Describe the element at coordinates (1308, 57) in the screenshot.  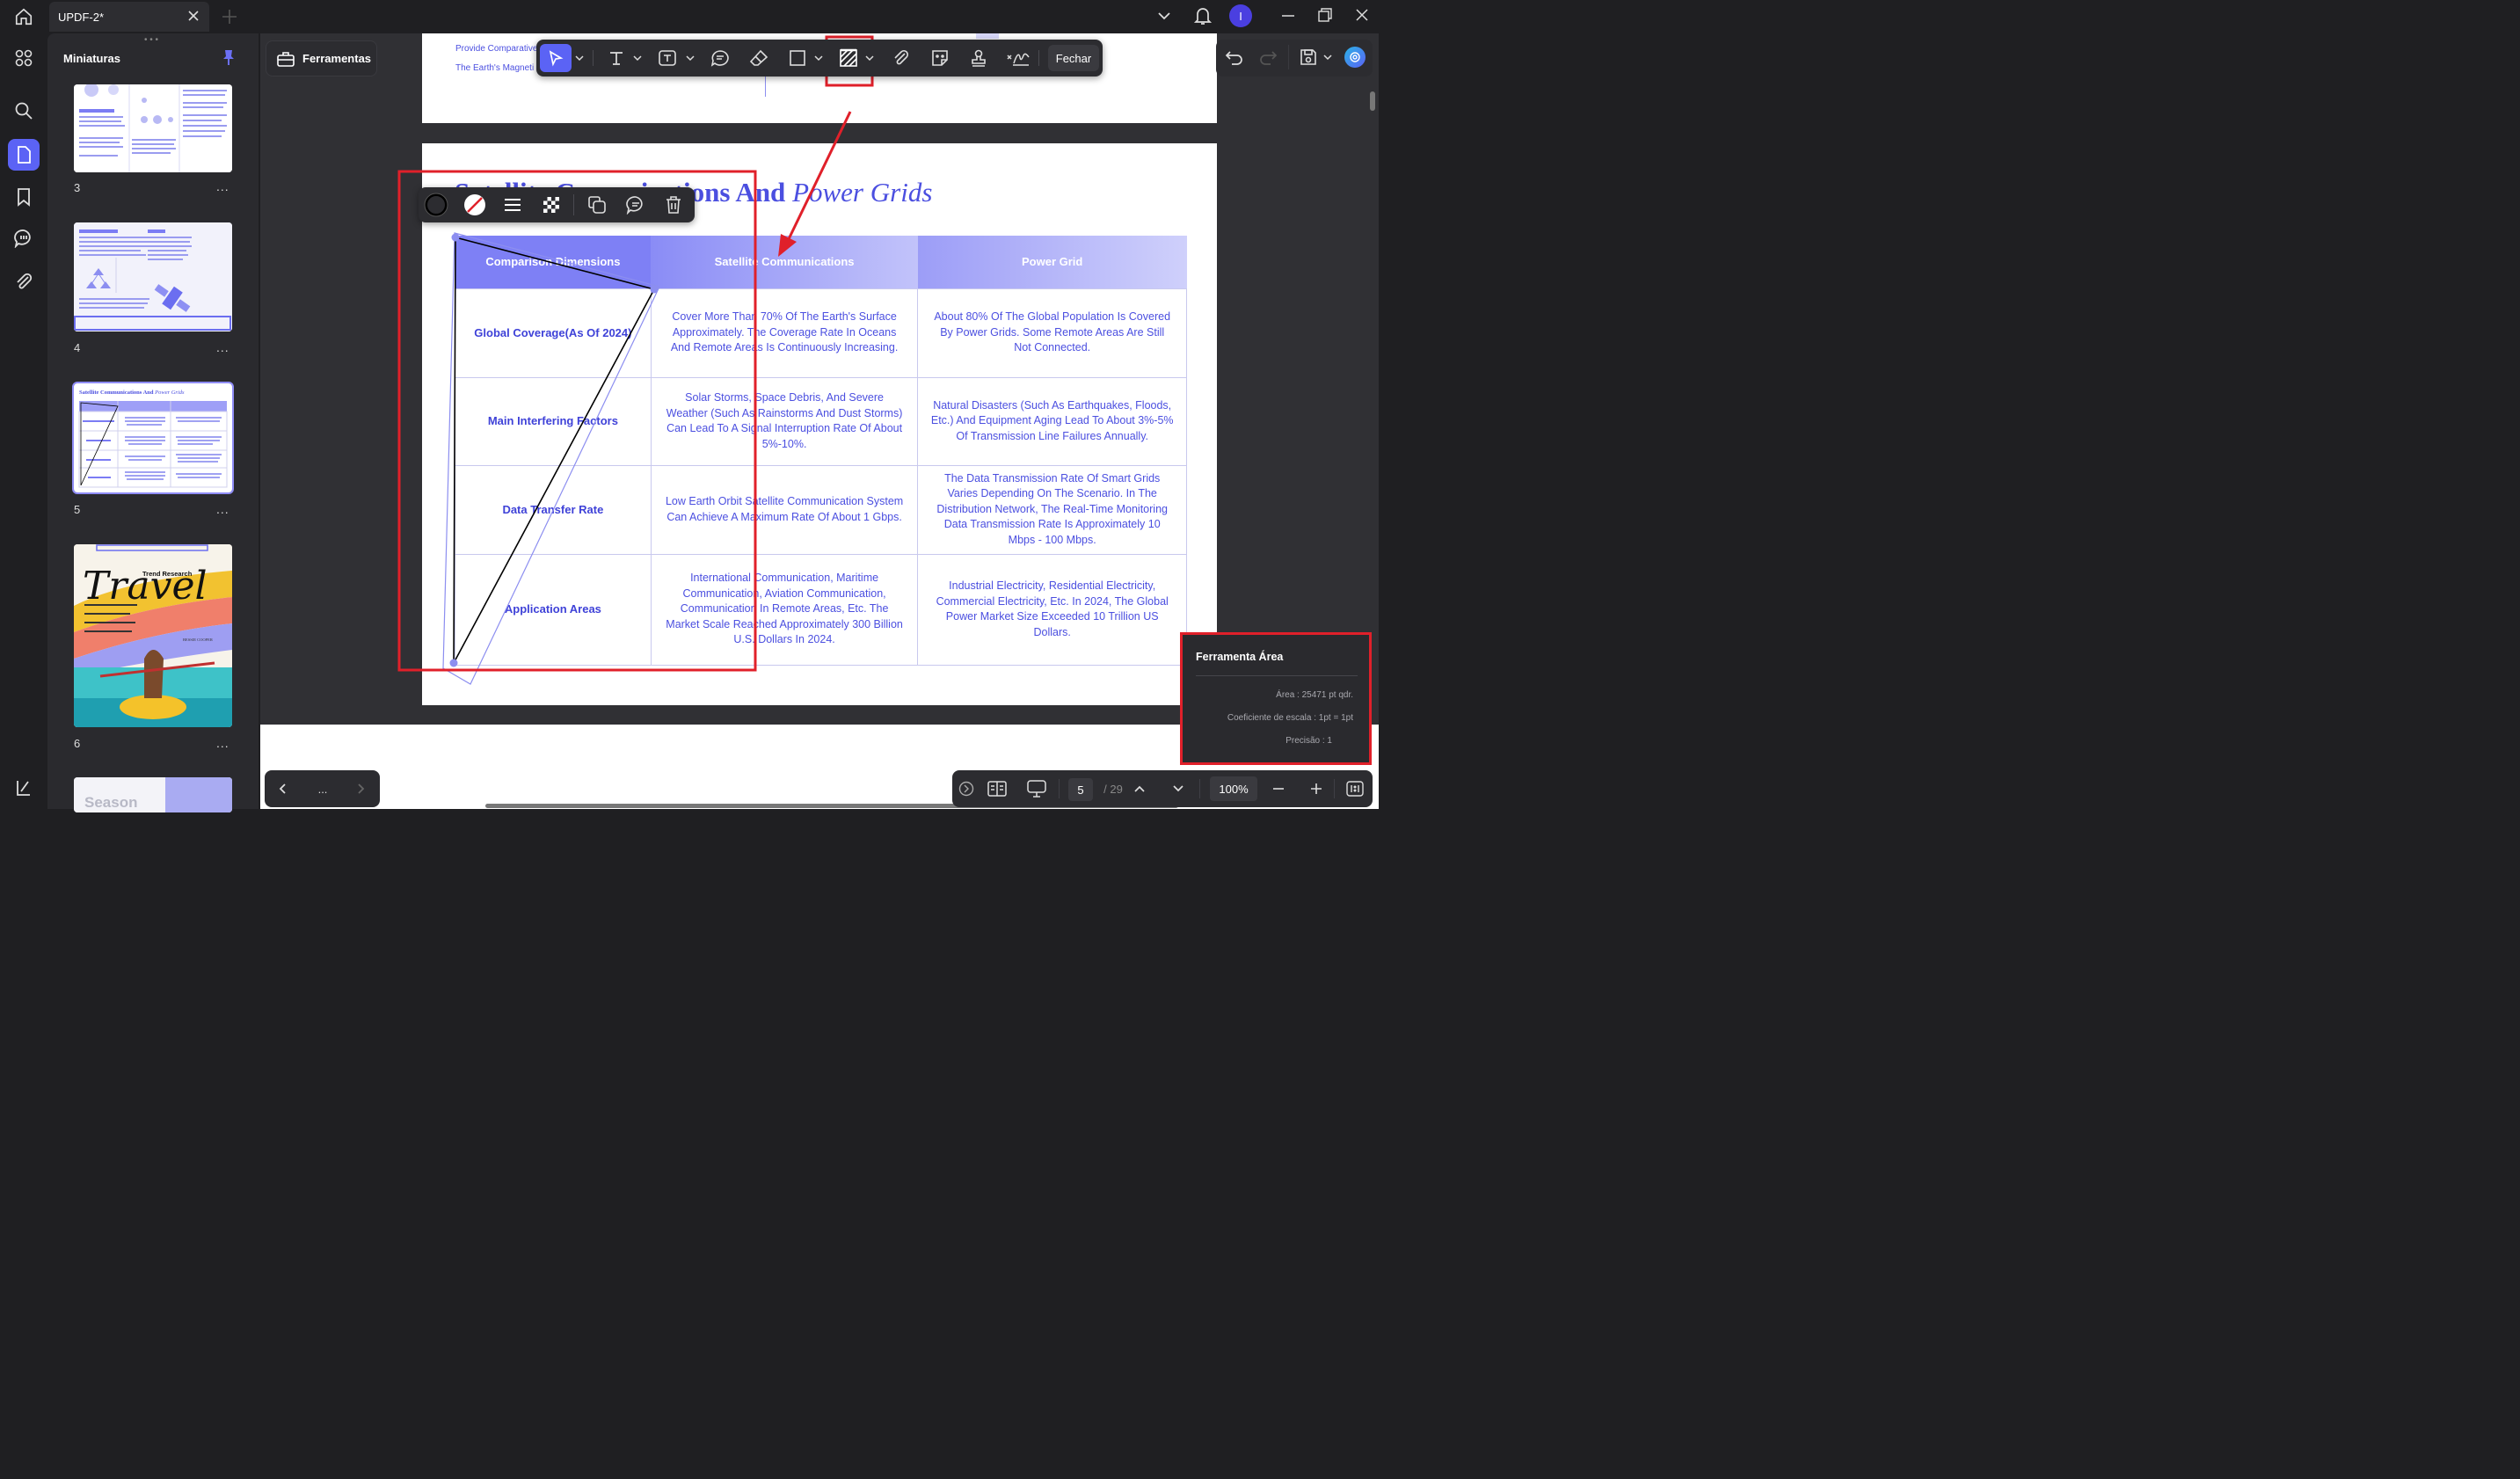
I see `save-icon` at that location.